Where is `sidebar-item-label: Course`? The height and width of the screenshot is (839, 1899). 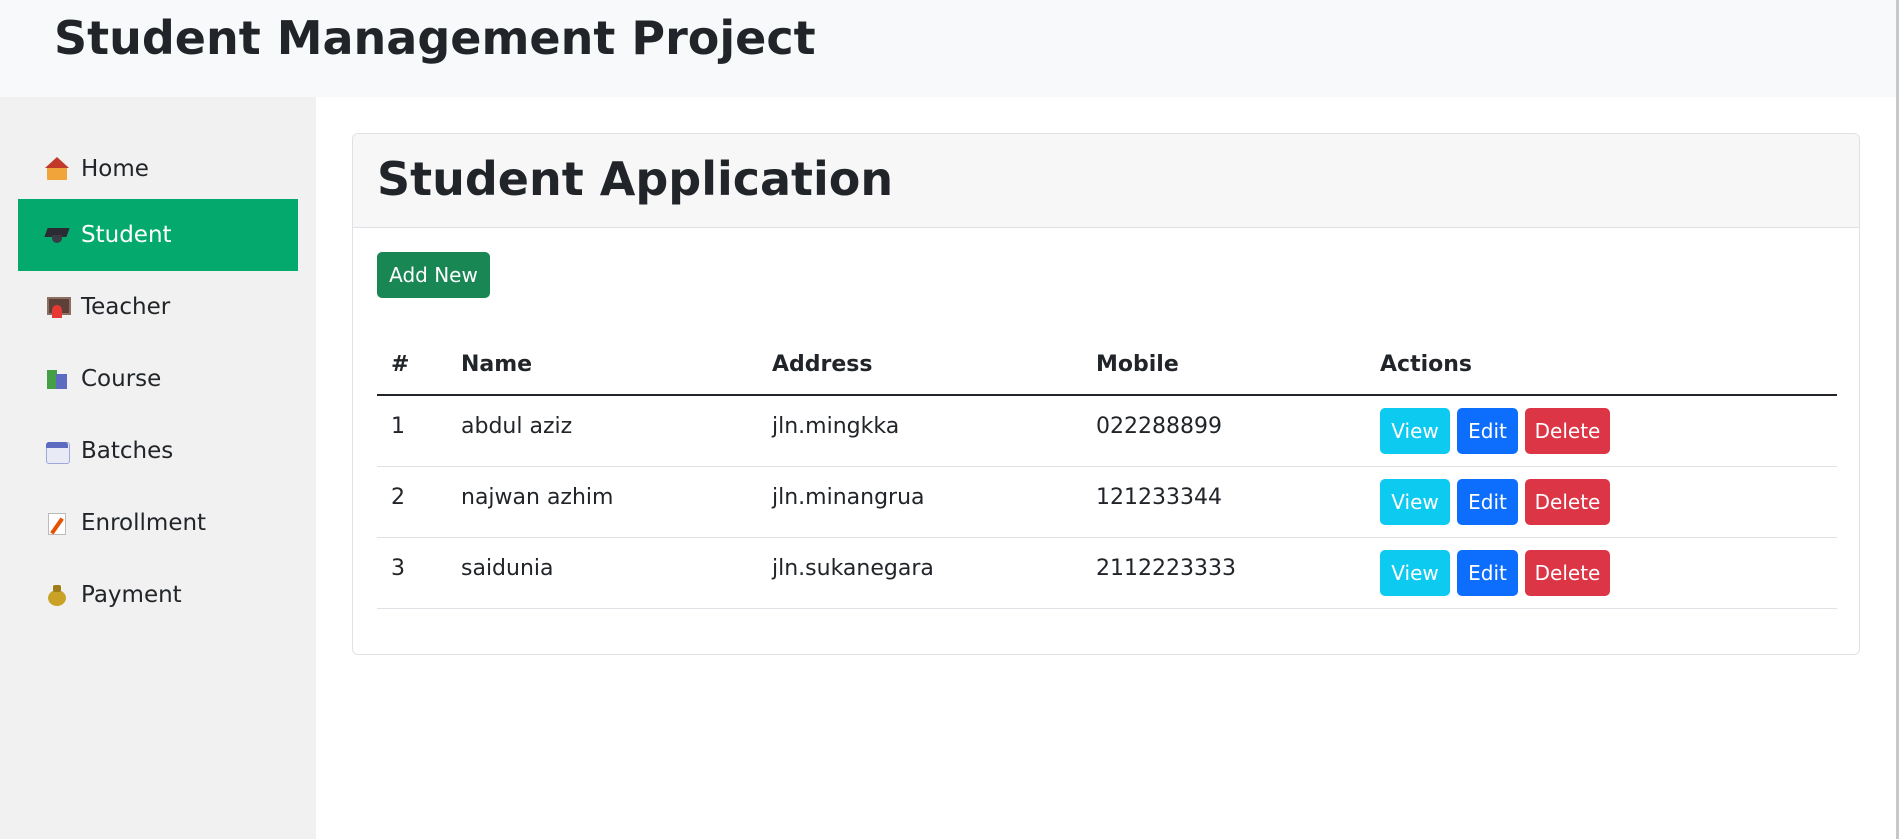
sidebar-item-label: Course is located at coordinates (121, 379).